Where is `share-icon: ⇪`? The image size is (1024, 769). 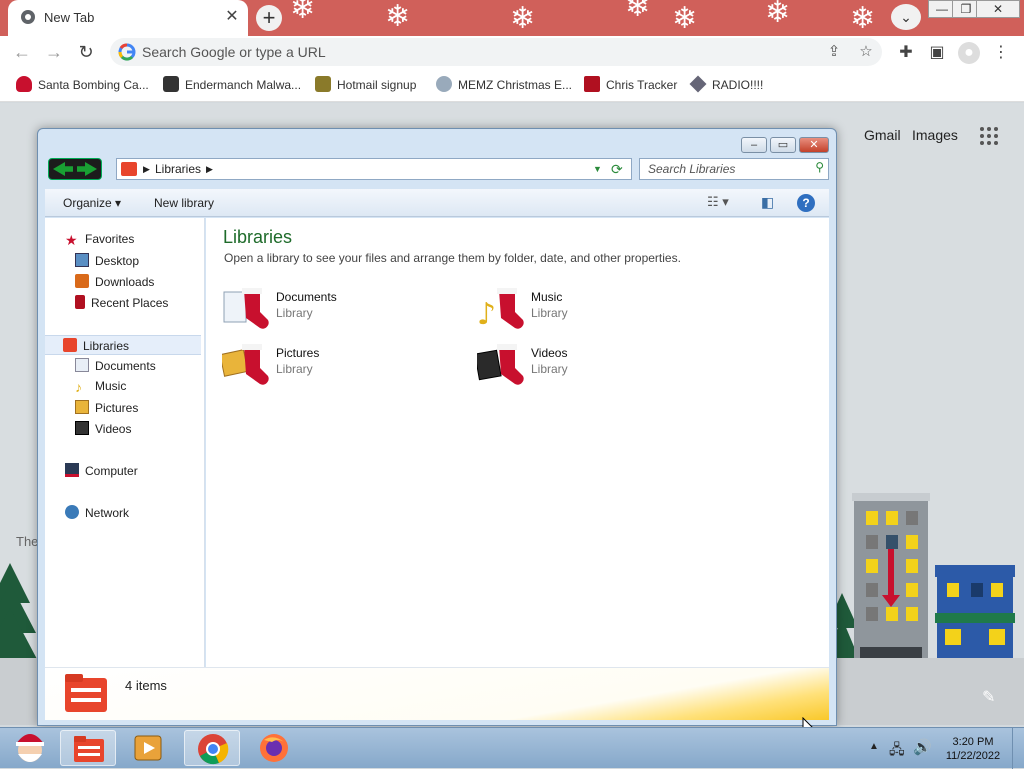 share-icon: ⇪ is located at coordinates (834, 52).